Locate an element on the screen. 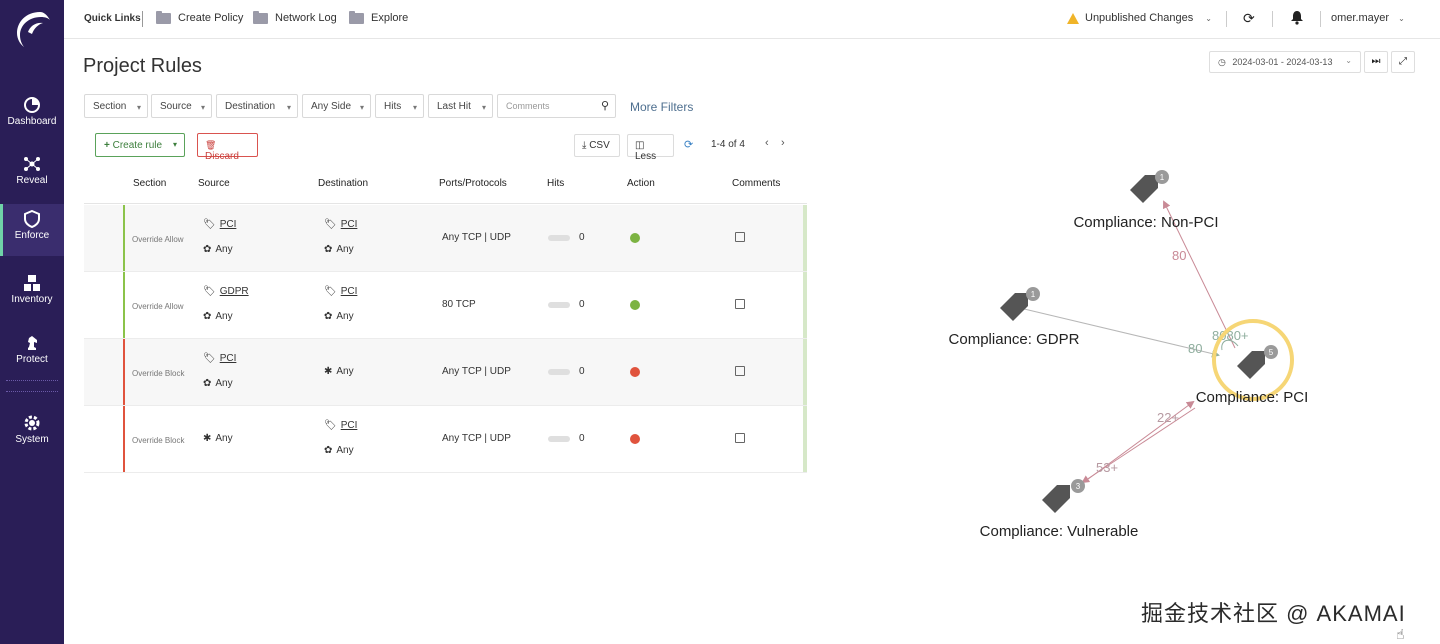  unpublished-changes-dropdown: Unpublished Changes ⌄ is located at coordinates (1139, 18).